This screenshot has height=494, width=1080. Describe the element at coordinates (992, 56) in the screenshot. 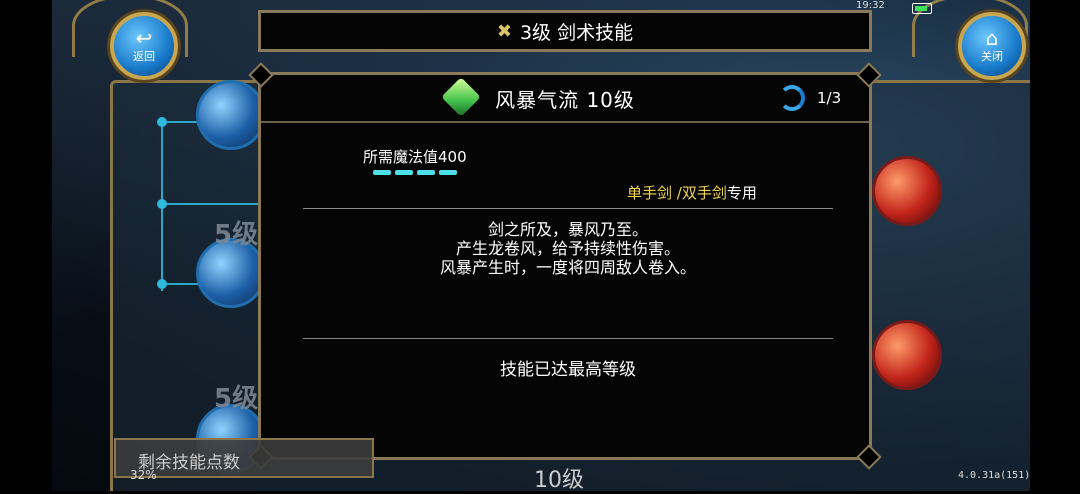

I see `close-button-label: 关闭` at that location.